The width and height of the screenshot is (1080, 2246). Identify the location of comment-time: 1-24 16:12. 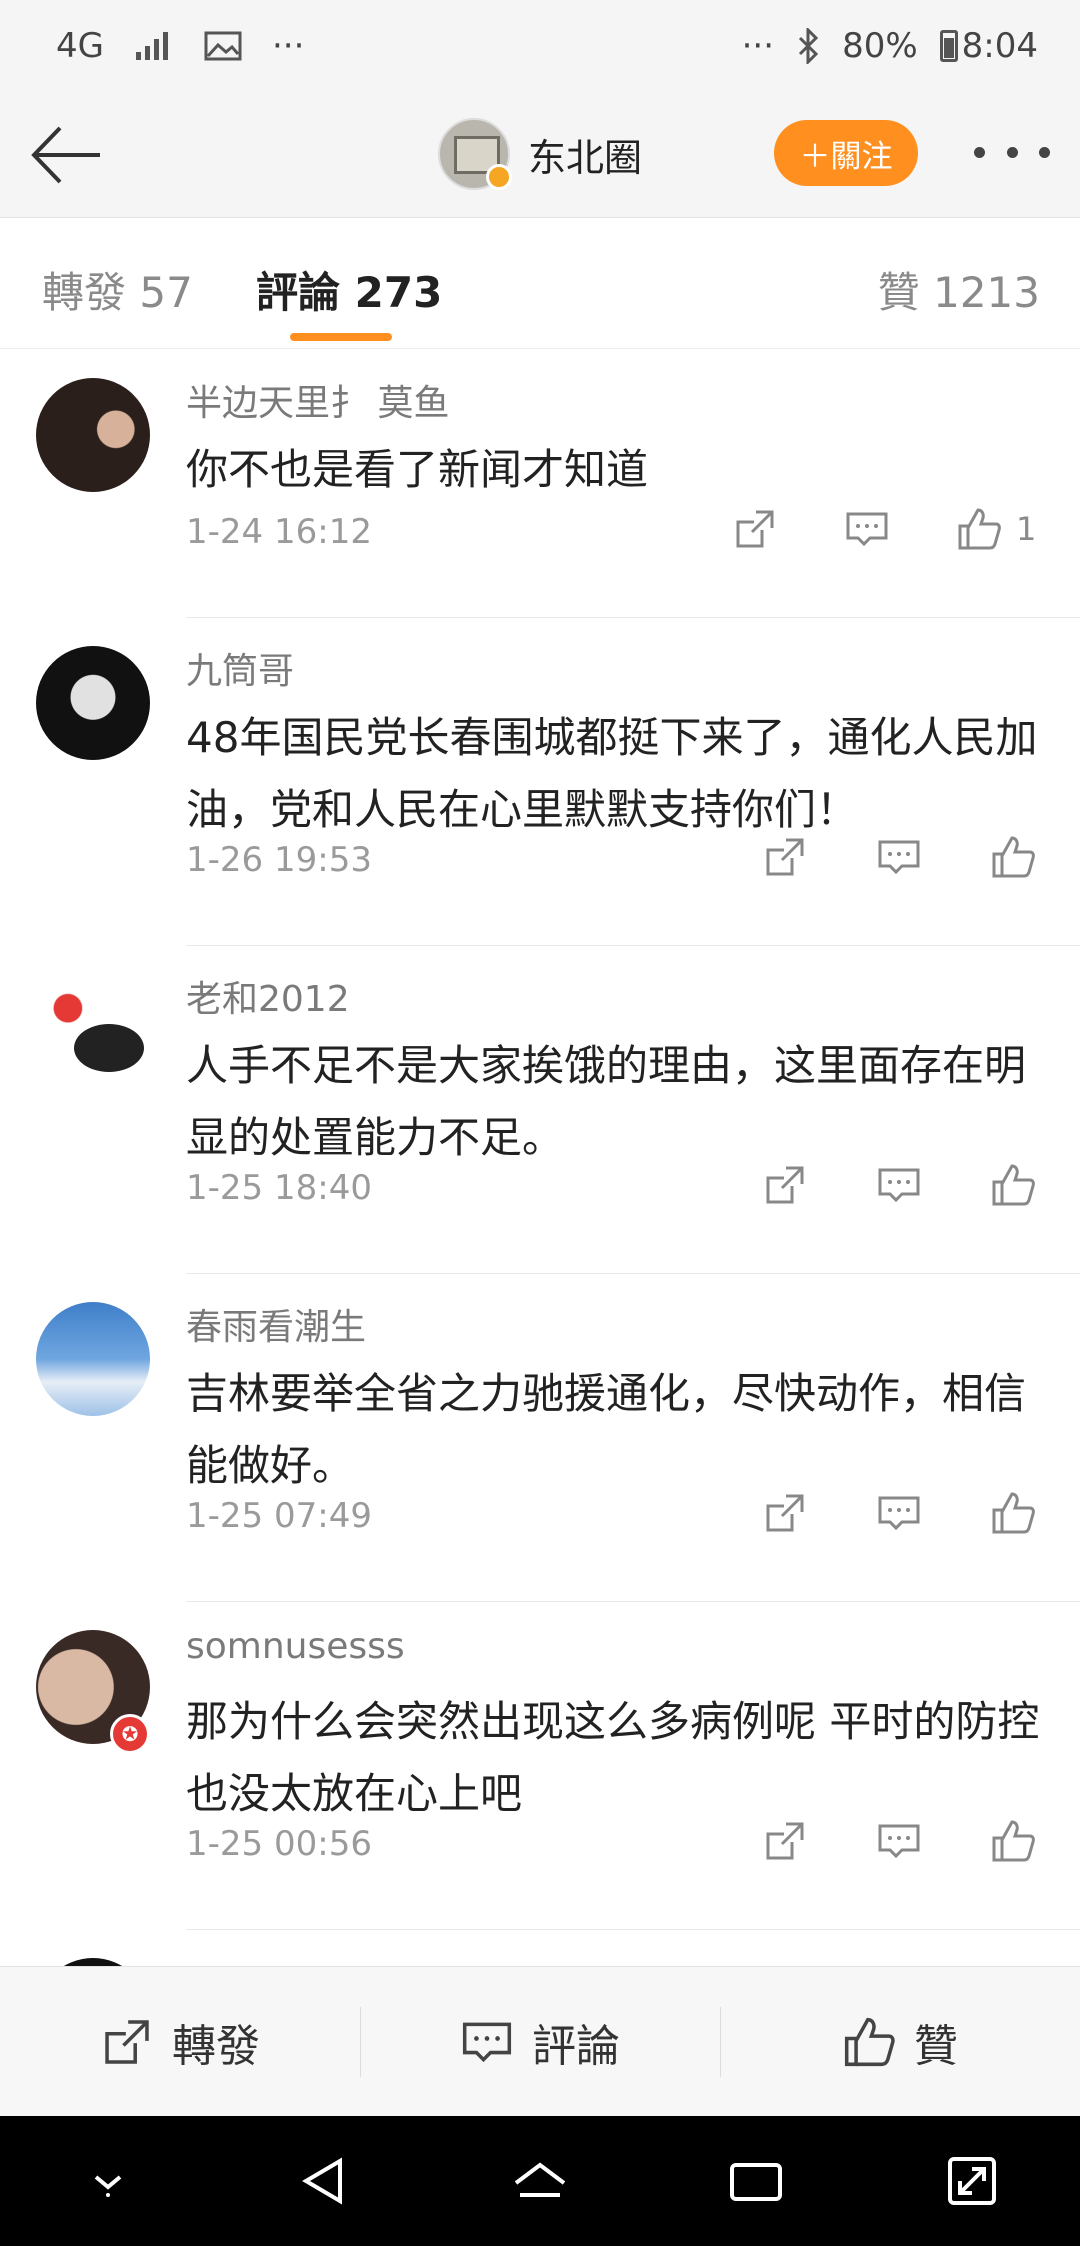
(279, 532).